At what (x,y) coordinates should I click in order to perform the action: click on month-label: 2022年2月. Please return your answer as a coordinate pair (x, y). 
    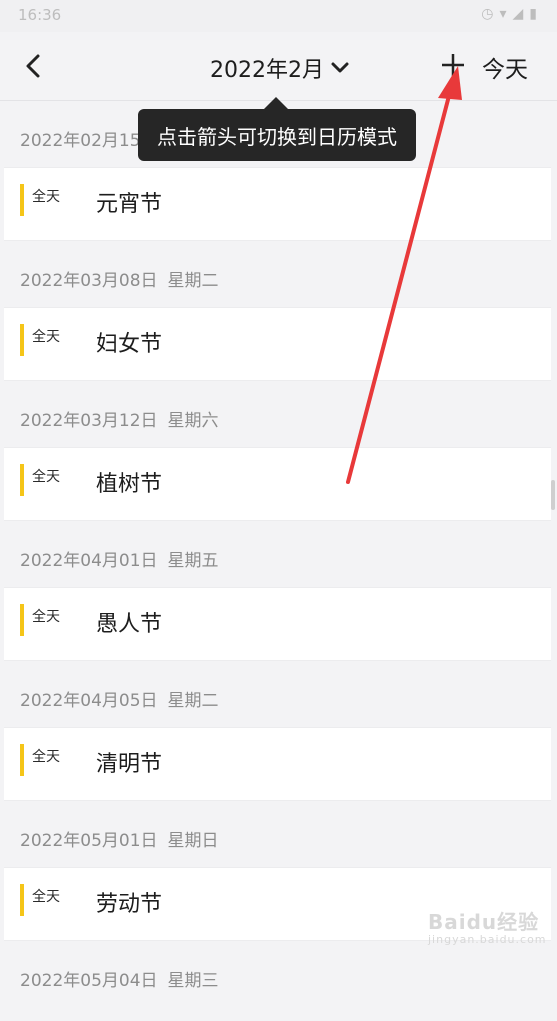
    Looking at the image, I should click on (267, 70).